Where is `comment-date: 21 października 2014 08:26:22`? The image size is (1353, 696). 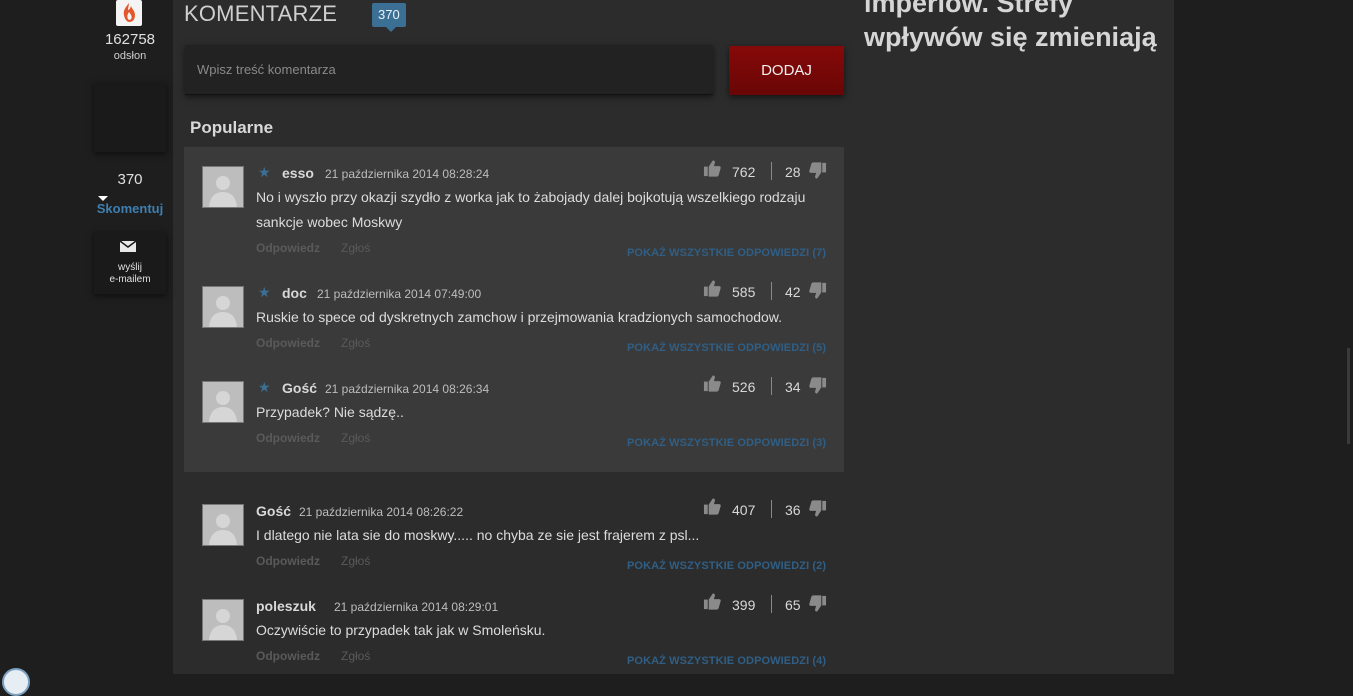
comment-date: 21 października 2014 08:26:22 is located at coordinates (381, 512).